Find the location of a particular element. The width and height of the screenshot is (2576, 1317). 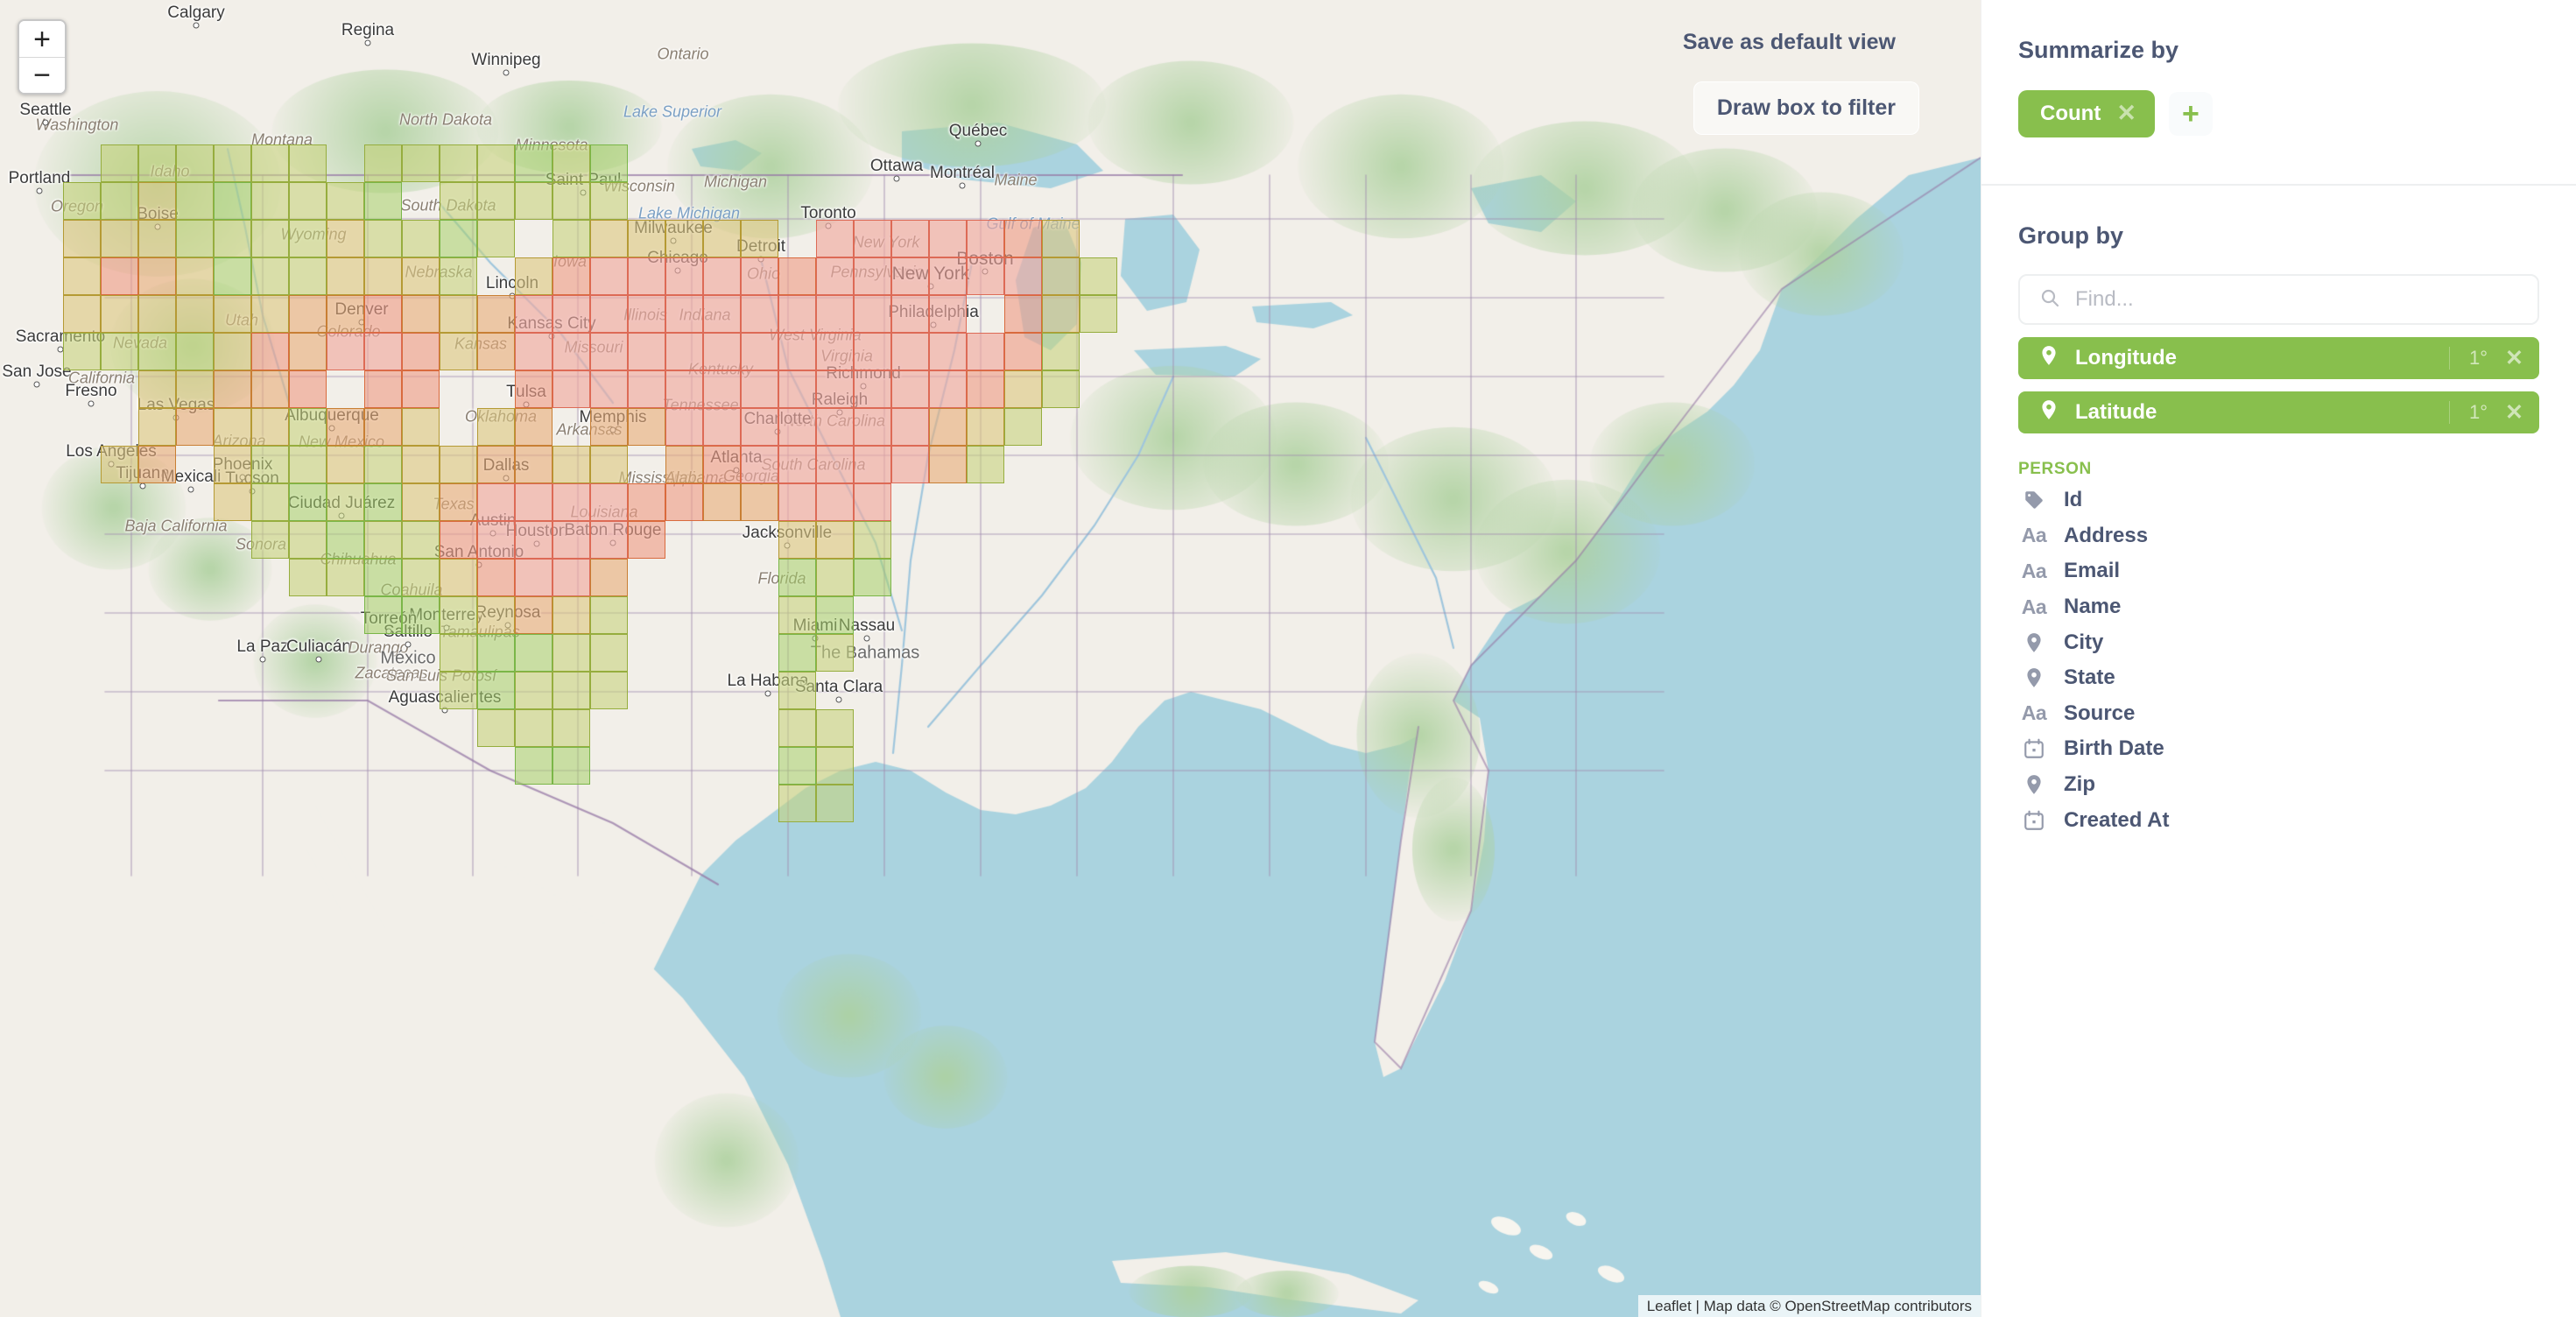

field-row-state: State is located at coordinates (2278, 678).